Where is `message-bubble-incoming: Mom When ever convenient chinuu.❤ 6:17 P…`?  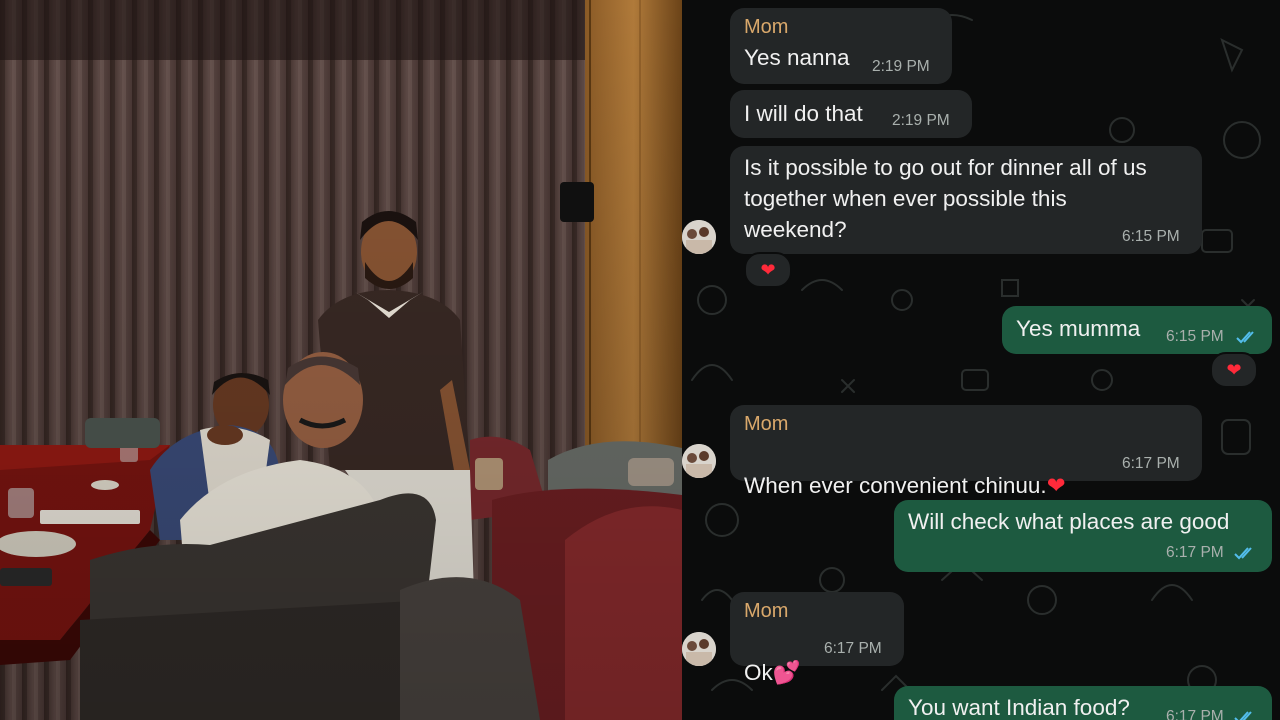
message-bubble-incoming: Mom When ever convenient chinuu.❤ 6:17 P… is located at coordinates (966, 451).